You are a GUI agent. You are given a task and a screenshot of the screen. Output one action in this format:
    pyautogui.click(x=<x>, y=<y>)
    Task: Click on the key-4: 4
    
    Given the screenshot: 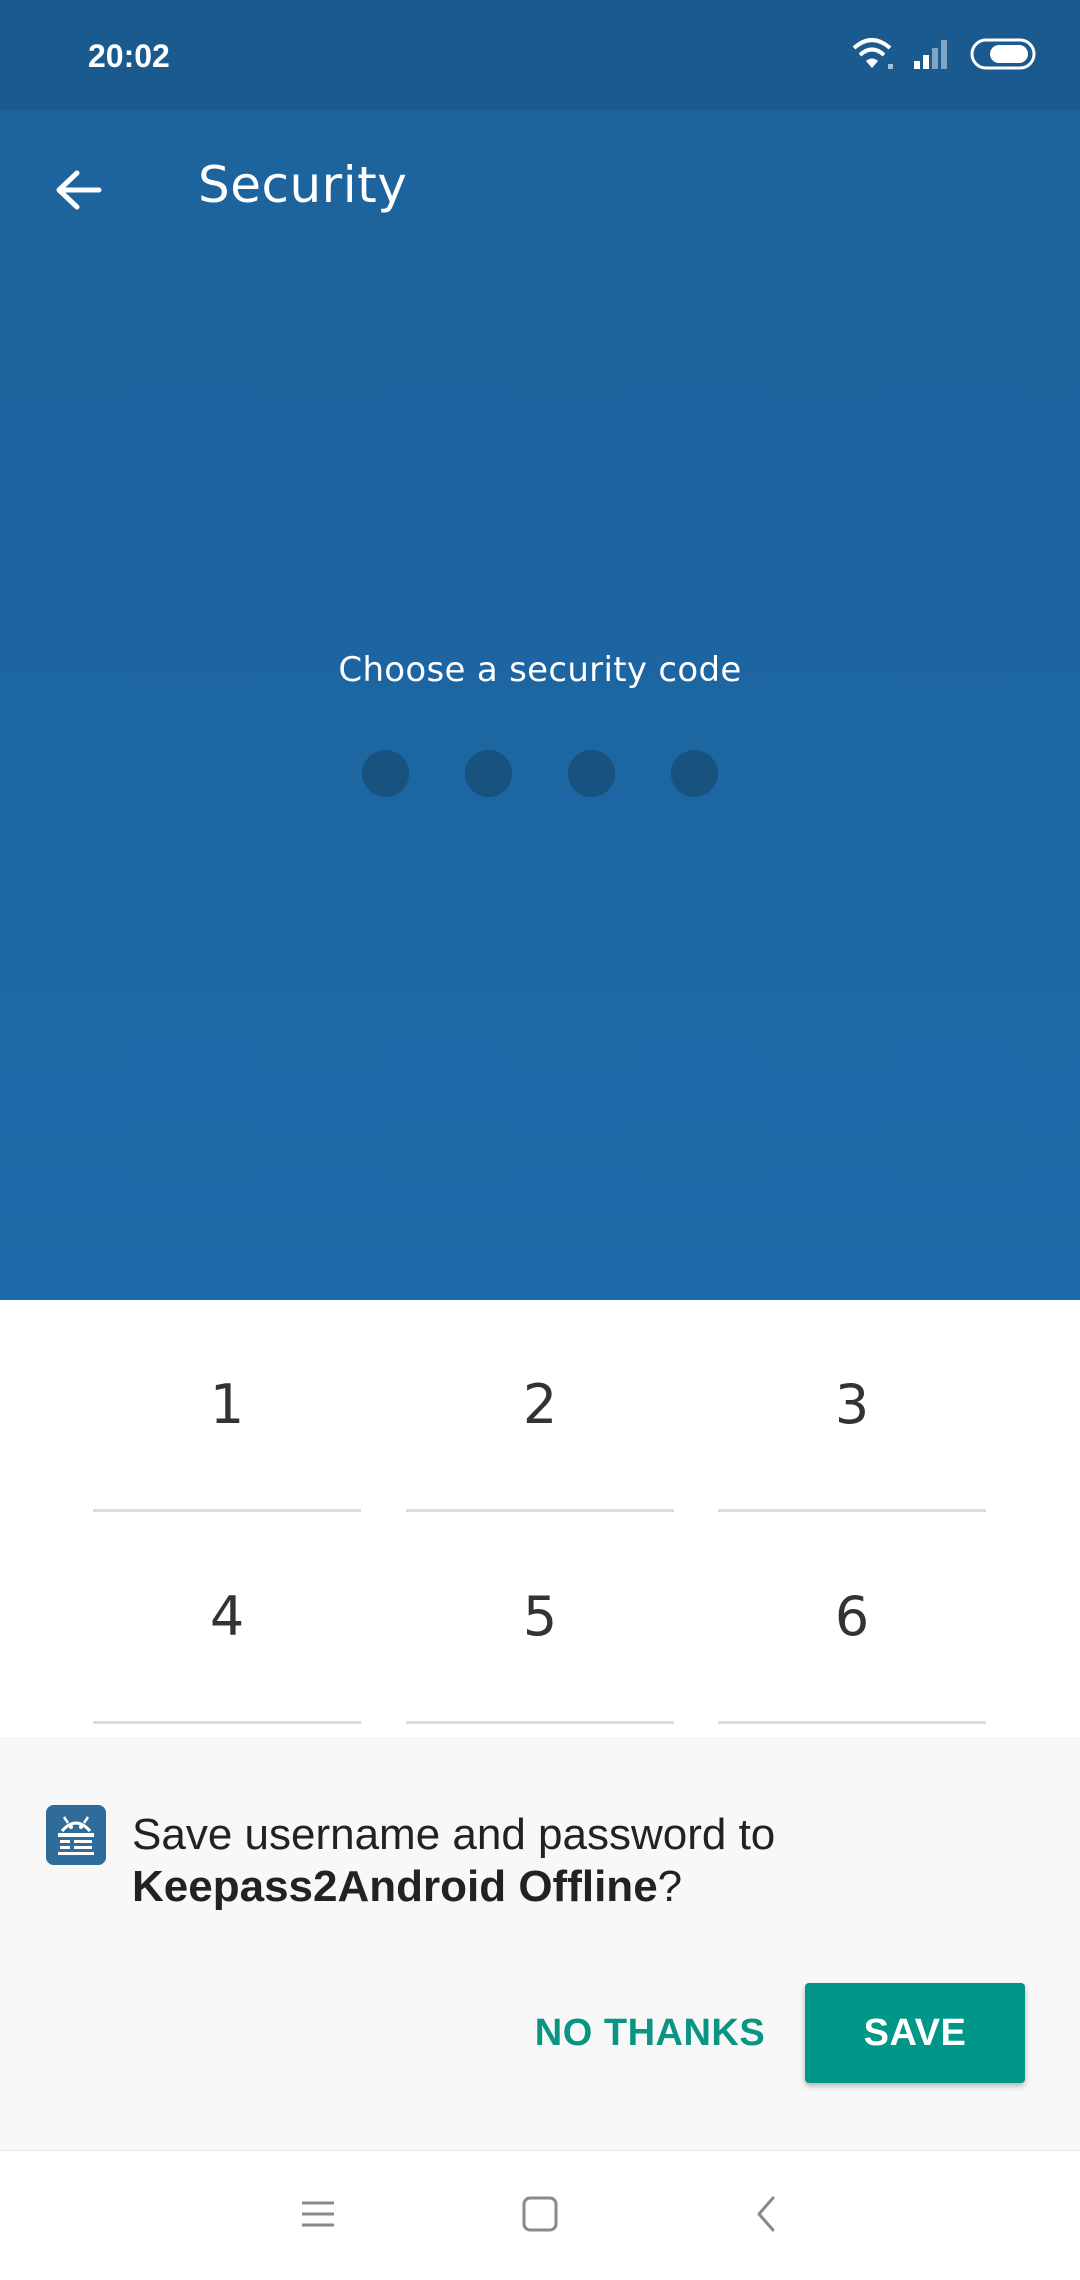 What is the action you would take?
    pyautogui.click(x=227, y=1616)
    